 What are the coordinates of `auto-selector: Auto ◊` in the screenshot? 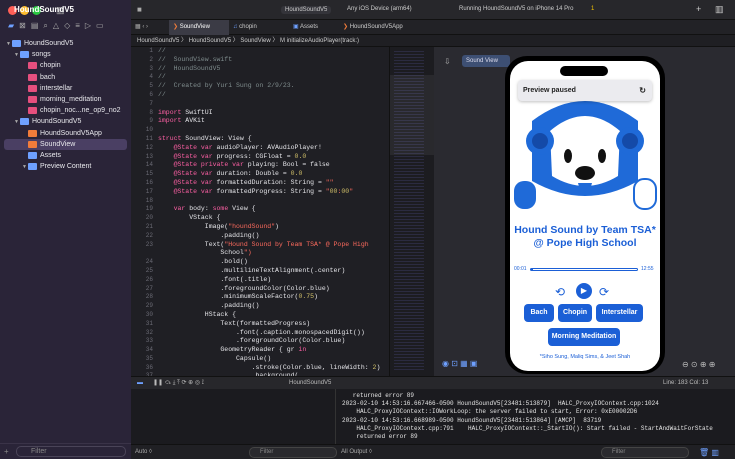 It's located at (143, 452).